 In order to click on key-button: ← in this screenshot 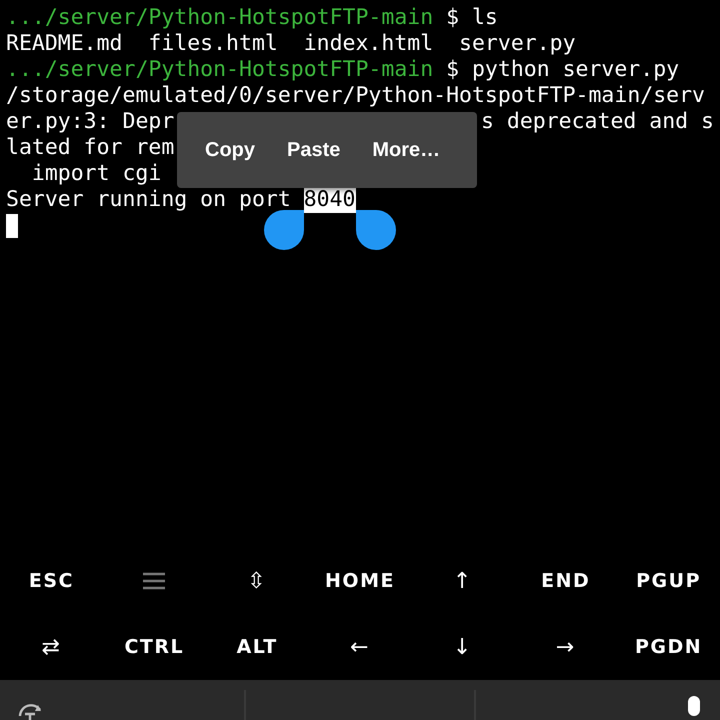, I will do `click(360, 647)`.